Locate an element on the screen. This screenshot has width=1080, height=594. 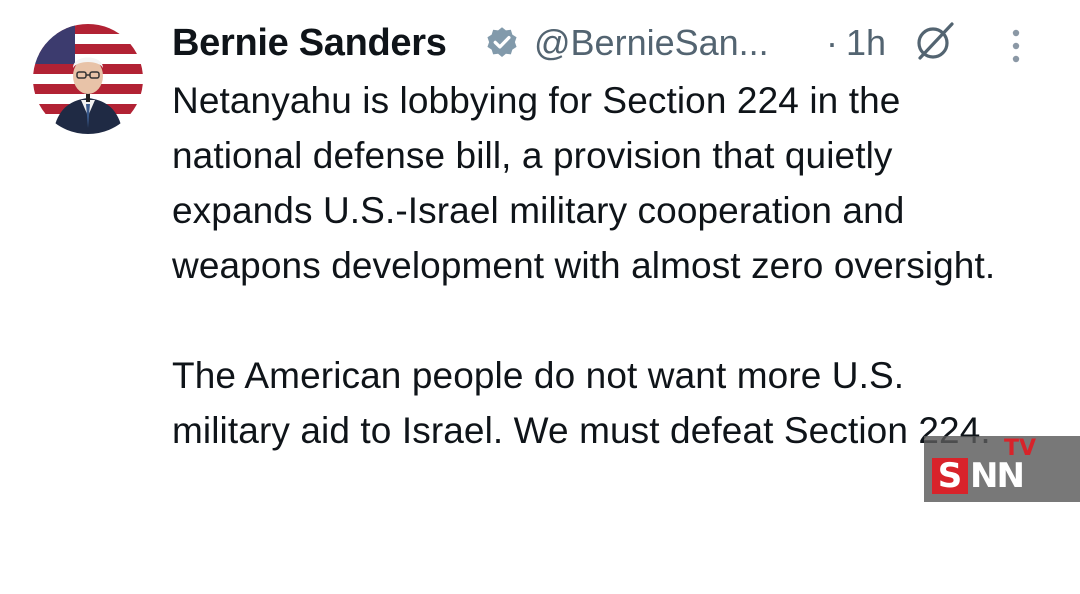
tweet-header: Bernie Sanders @BernieSan... · 1h is located at coordinates (611, 43).